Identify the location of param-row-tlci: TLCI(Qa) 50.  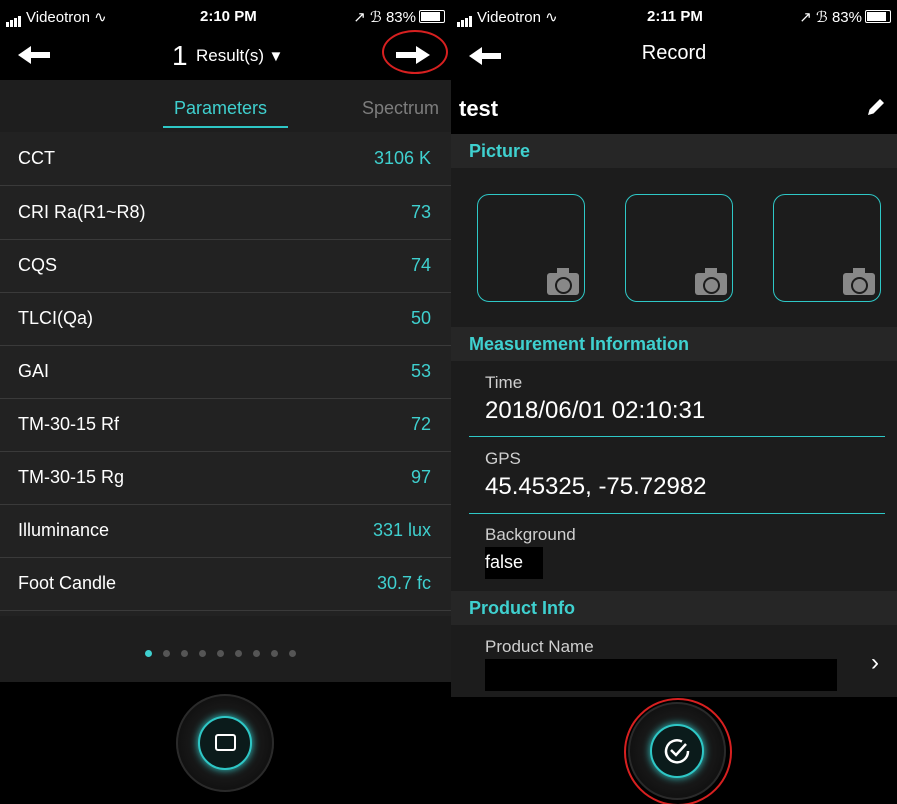
(225, 319).